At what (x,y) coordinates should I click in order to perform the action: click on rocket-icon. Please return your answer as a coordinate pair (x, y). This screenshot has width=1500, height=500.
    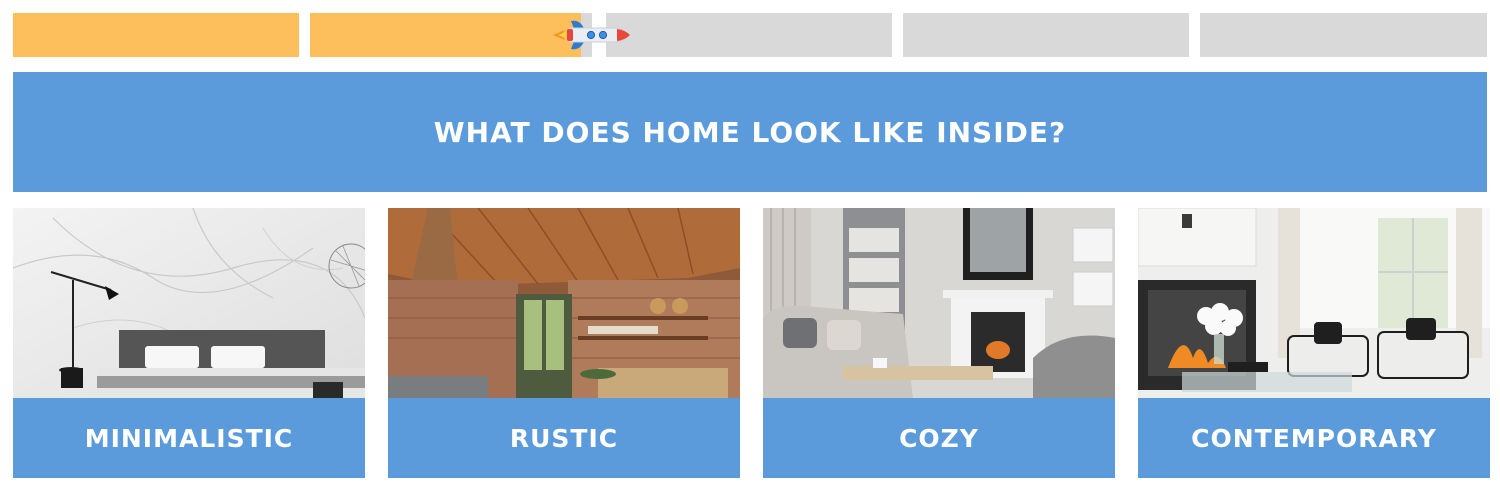
    Looking at the image, I should click on (591, 35).